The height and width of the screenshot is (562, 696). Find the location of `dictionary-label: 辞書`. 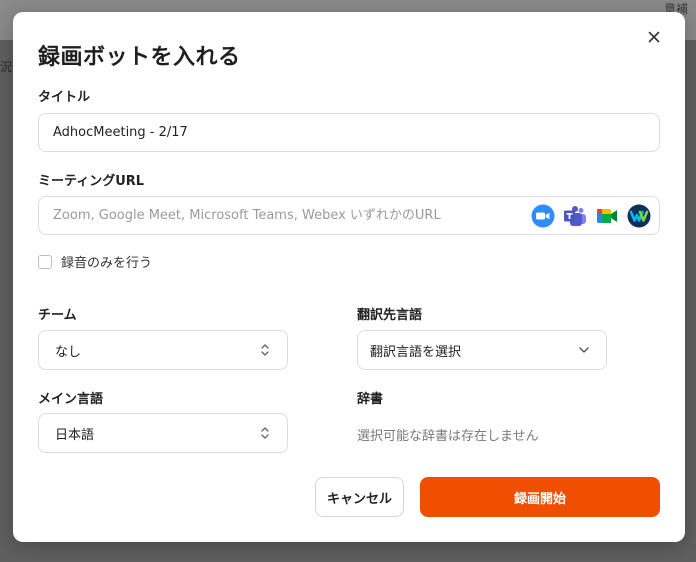

dictionary-label: 辞書 is located at coordinates (370, 399).